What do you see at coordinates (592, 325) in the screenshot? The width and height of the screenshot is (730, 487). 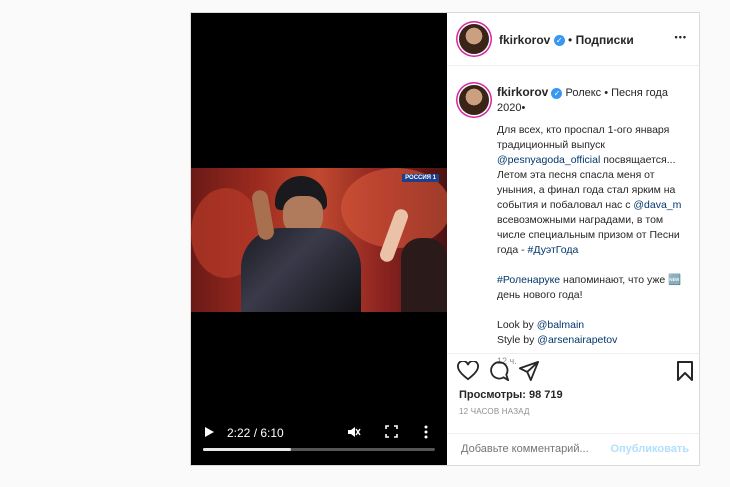 I see `look-credit: Look by @balmain` at bounding box center [592, 325].